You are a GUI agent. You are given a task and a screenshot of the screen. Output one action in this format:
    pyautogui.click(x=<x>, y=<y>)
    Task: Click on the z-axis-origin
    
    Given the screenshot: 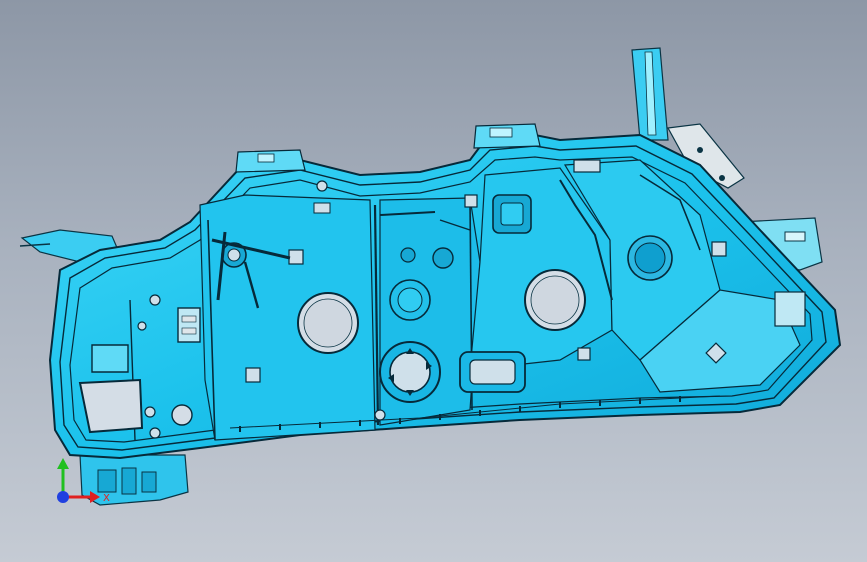 What is the action you would take?
    pyautogui.click(x=63, y=497)
    